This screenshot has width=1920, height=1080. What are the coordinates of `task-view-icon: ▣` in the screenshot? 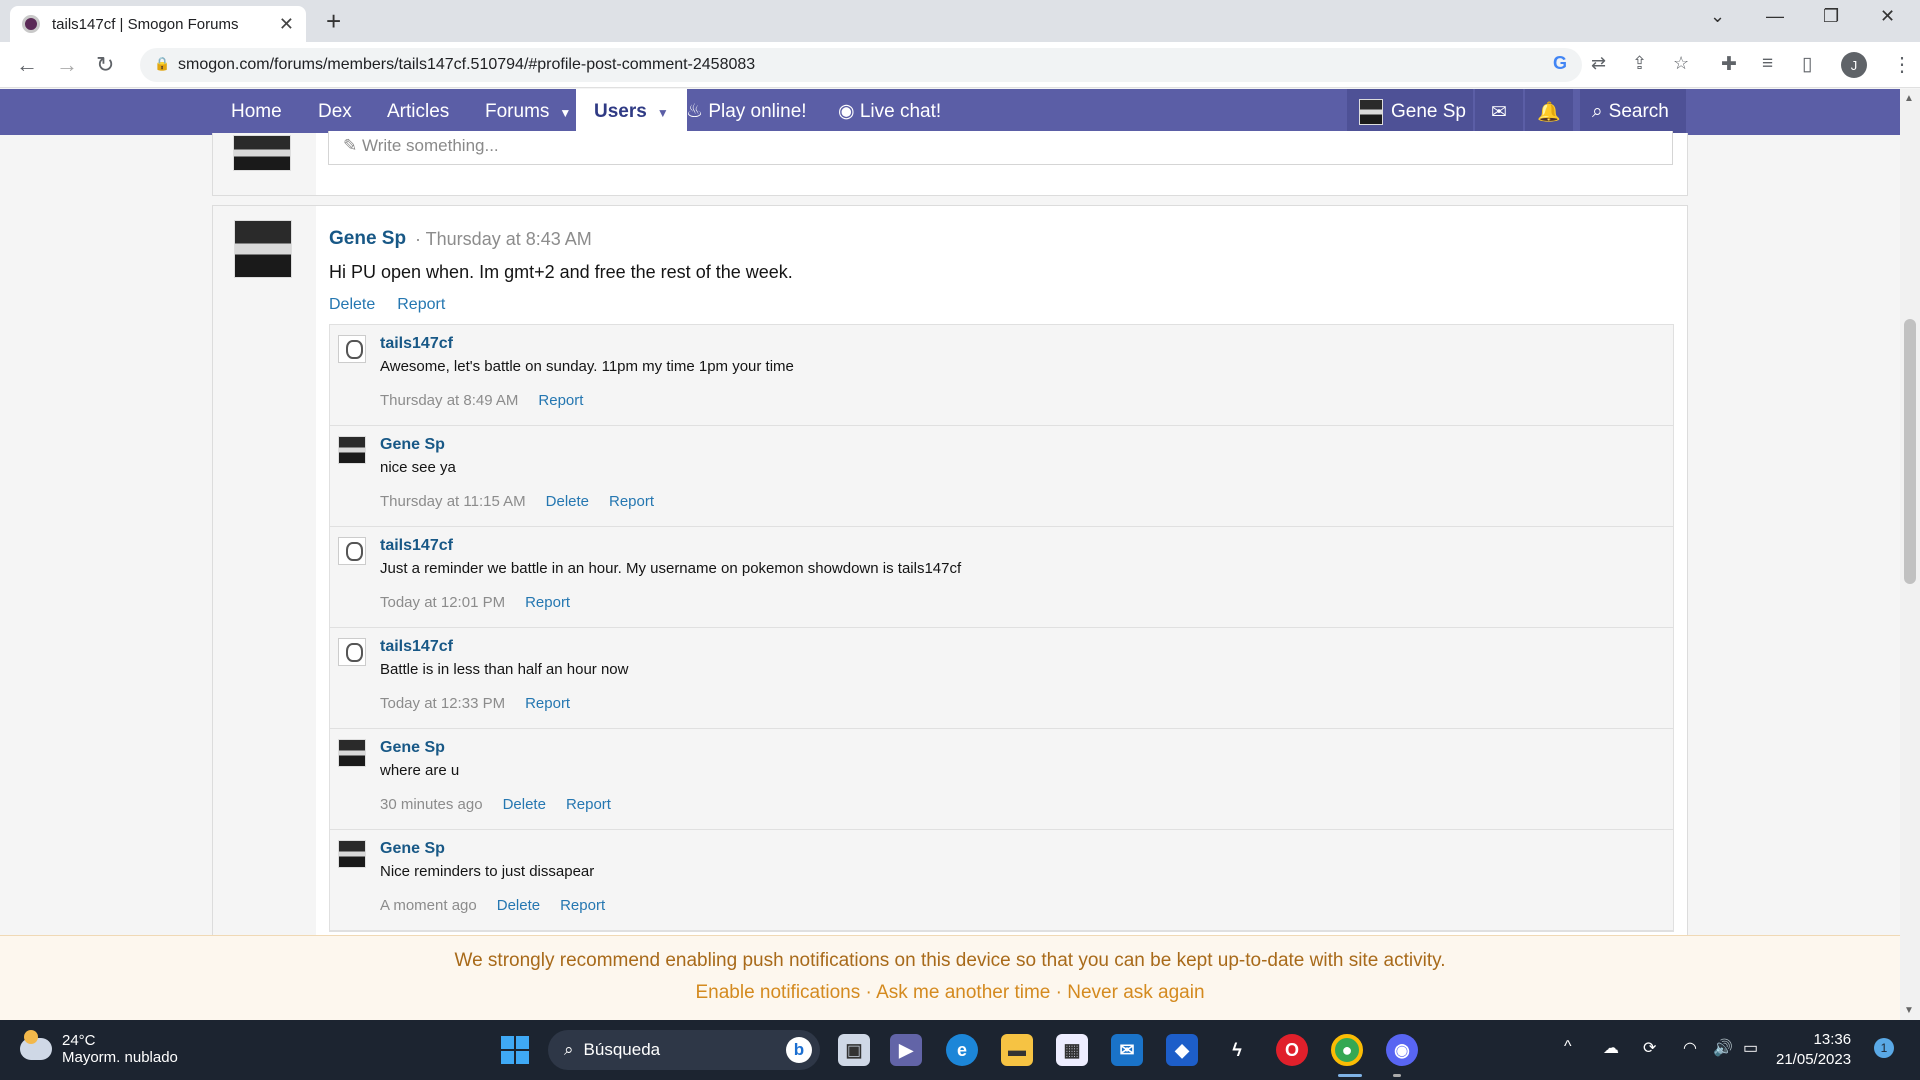 It's located at (854, 1050).